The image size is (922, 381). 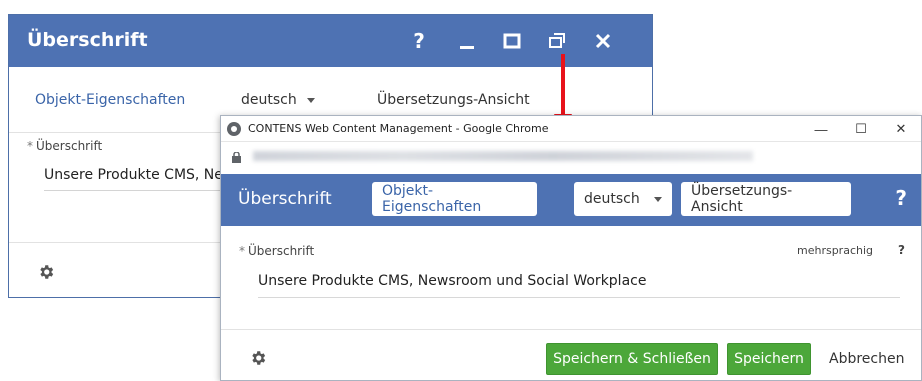 What do you see at coordinates (901, 250) in the screenshot?
I see `field-help-icon: ?` at bounding box center [901, 250].